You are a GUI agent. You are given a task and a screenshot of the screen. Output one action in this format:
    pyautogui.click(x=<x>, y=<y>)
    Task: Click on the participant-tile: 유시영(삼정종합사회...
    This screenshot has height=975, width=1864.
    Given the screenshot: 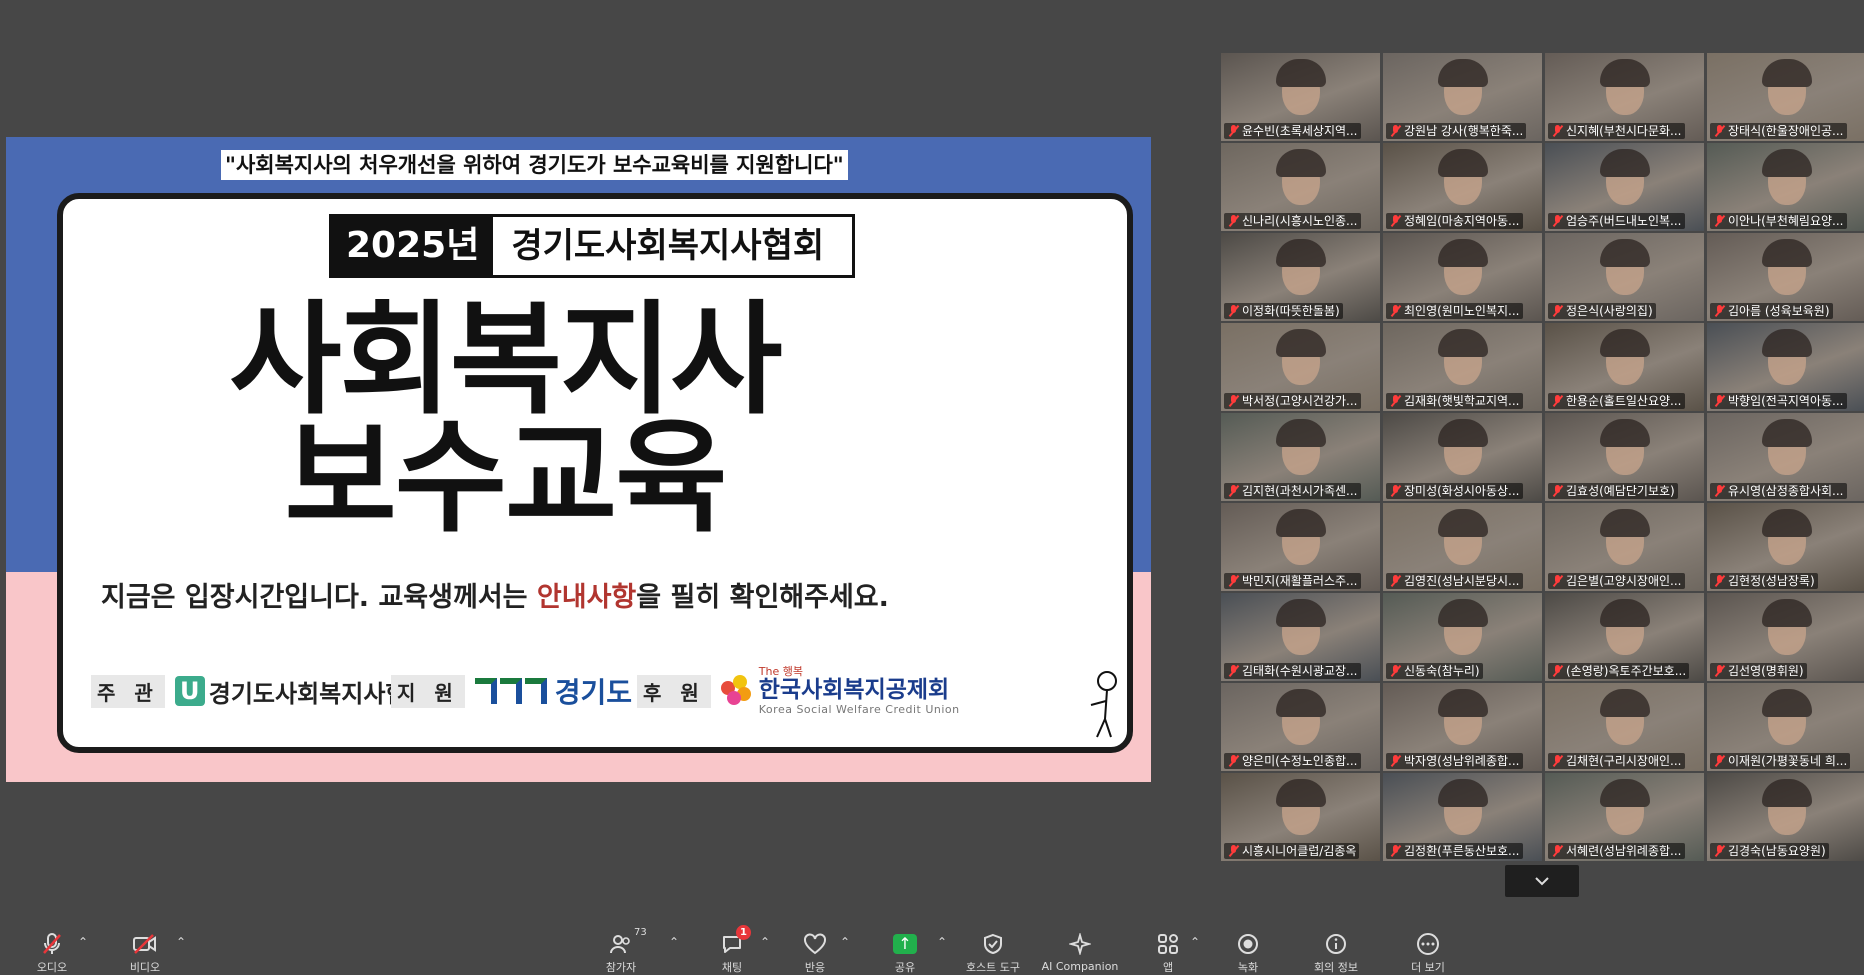 What is the action you would take?
    pyautogui.click(x=1785, y=457)
    